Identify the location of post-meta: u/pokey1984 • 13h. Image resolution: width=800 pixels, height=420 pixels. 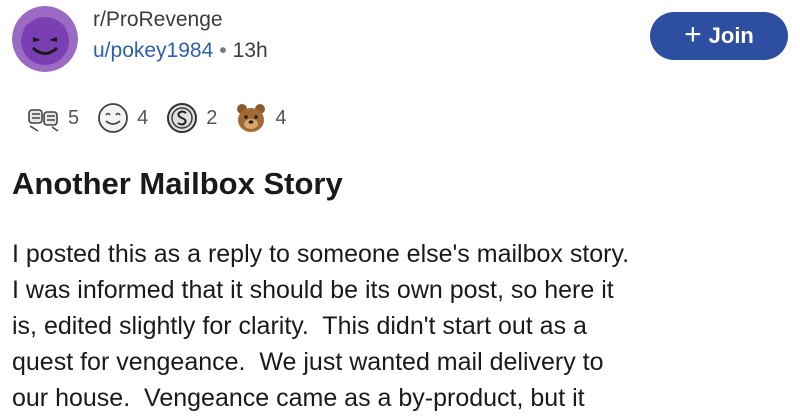
(180, 51).